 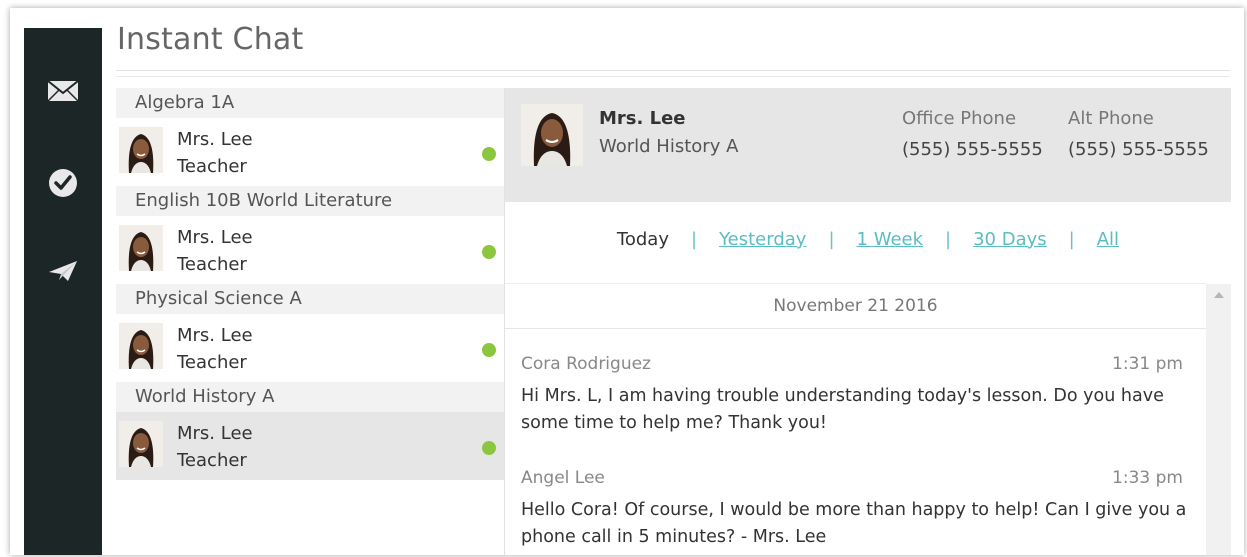 What do you see at coordinates (210, 39) in the screenshot?
I see `page-title: Instant Chat` at bounding box center [210, 39].